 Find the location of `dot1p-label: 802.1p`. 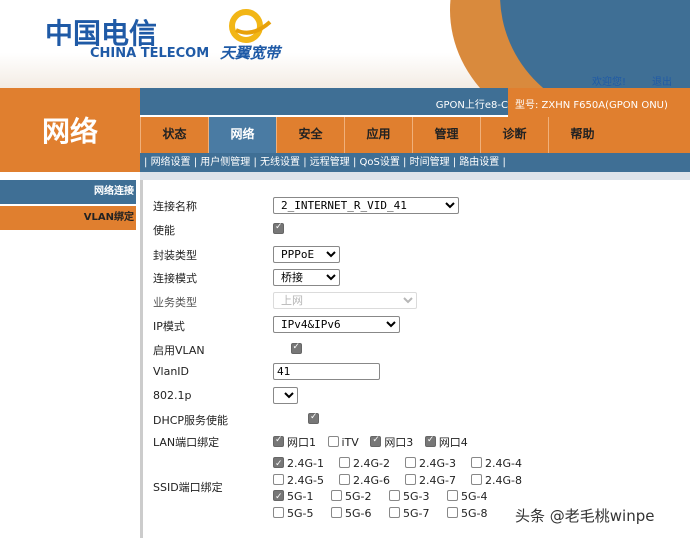

dot1p-label: 802.1p is located at coordinates (172, 395).